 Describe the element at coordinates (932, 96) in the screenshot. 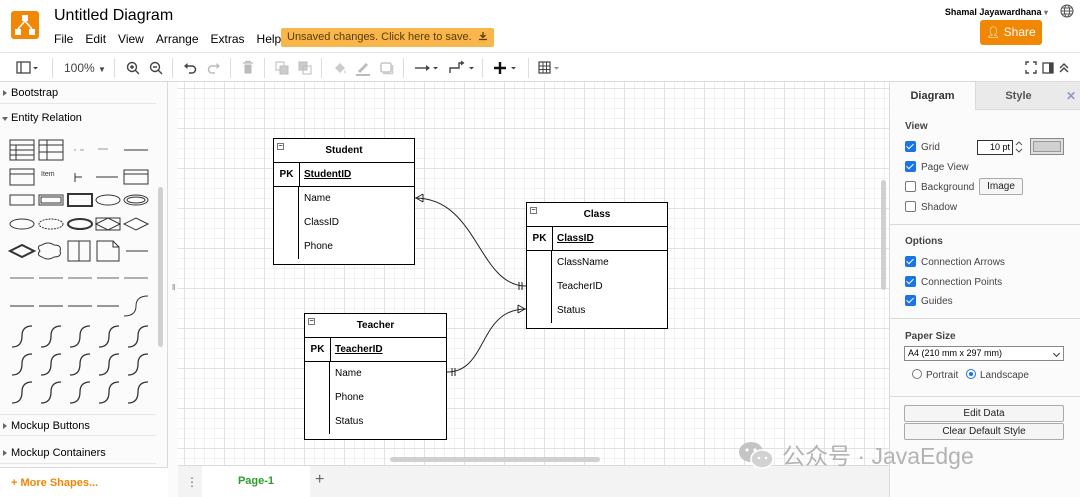

I see `tab-diagram: Diagram` at that location.